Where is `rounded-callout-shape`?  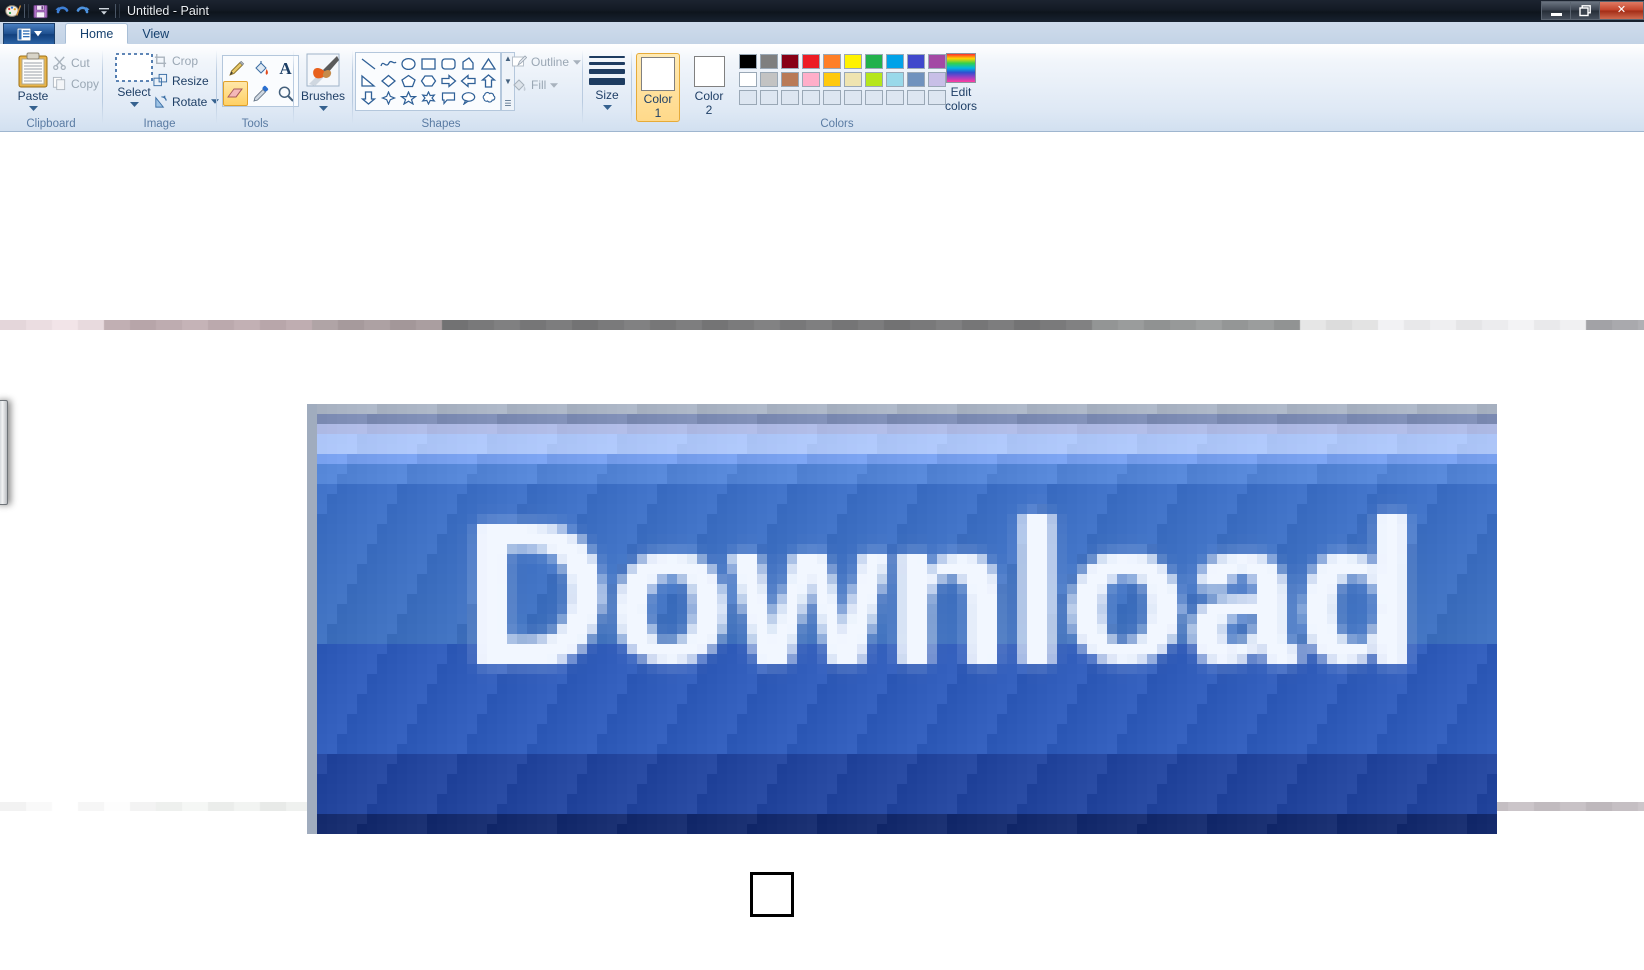 rounded-callout-shape is located at coordinates (448, 97).